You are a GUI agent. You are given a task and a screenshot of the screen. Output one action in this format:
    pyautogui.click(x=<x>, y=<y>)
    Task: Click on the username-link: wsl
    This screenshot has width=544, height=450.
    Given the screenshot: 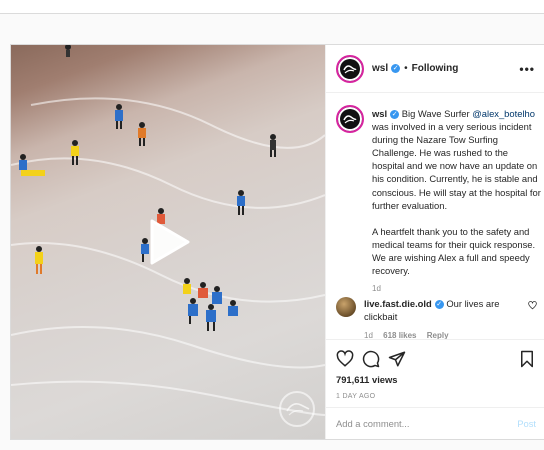 What is the action you would take?
    pyautogui.click(x=380, y=68)
    